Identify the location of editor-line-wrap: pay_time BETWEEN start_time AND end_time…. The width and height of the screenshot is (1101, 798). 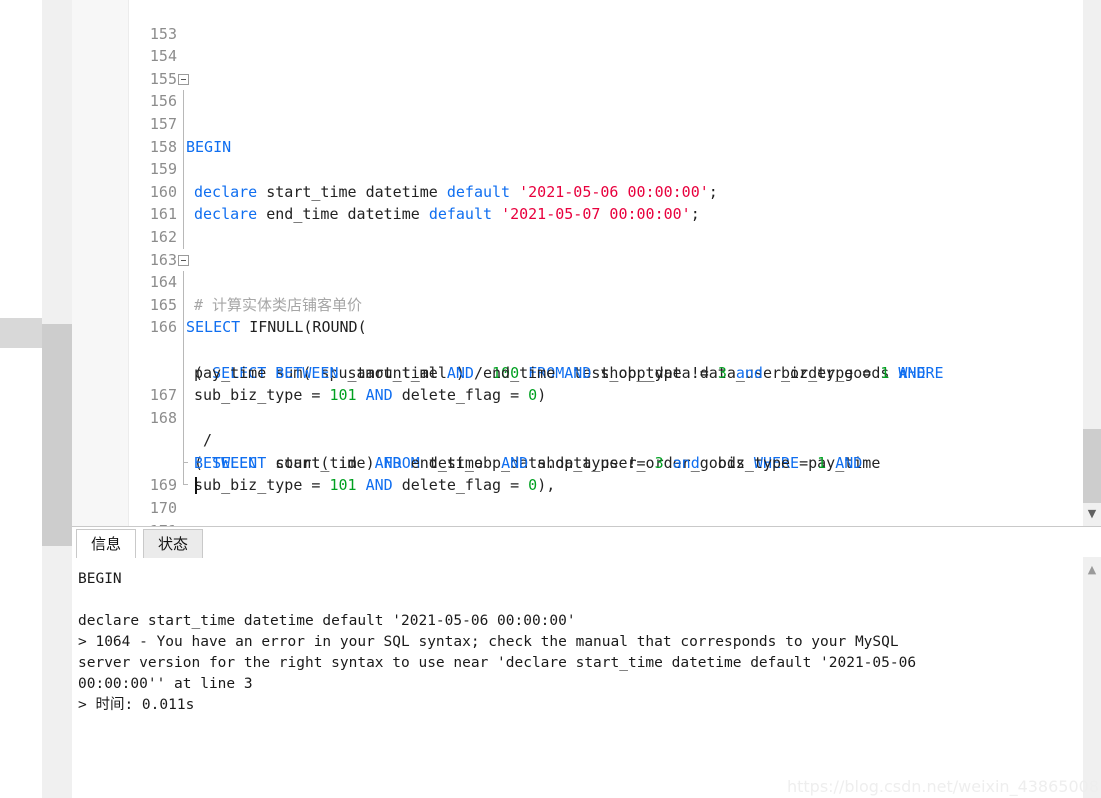
(605, 349).